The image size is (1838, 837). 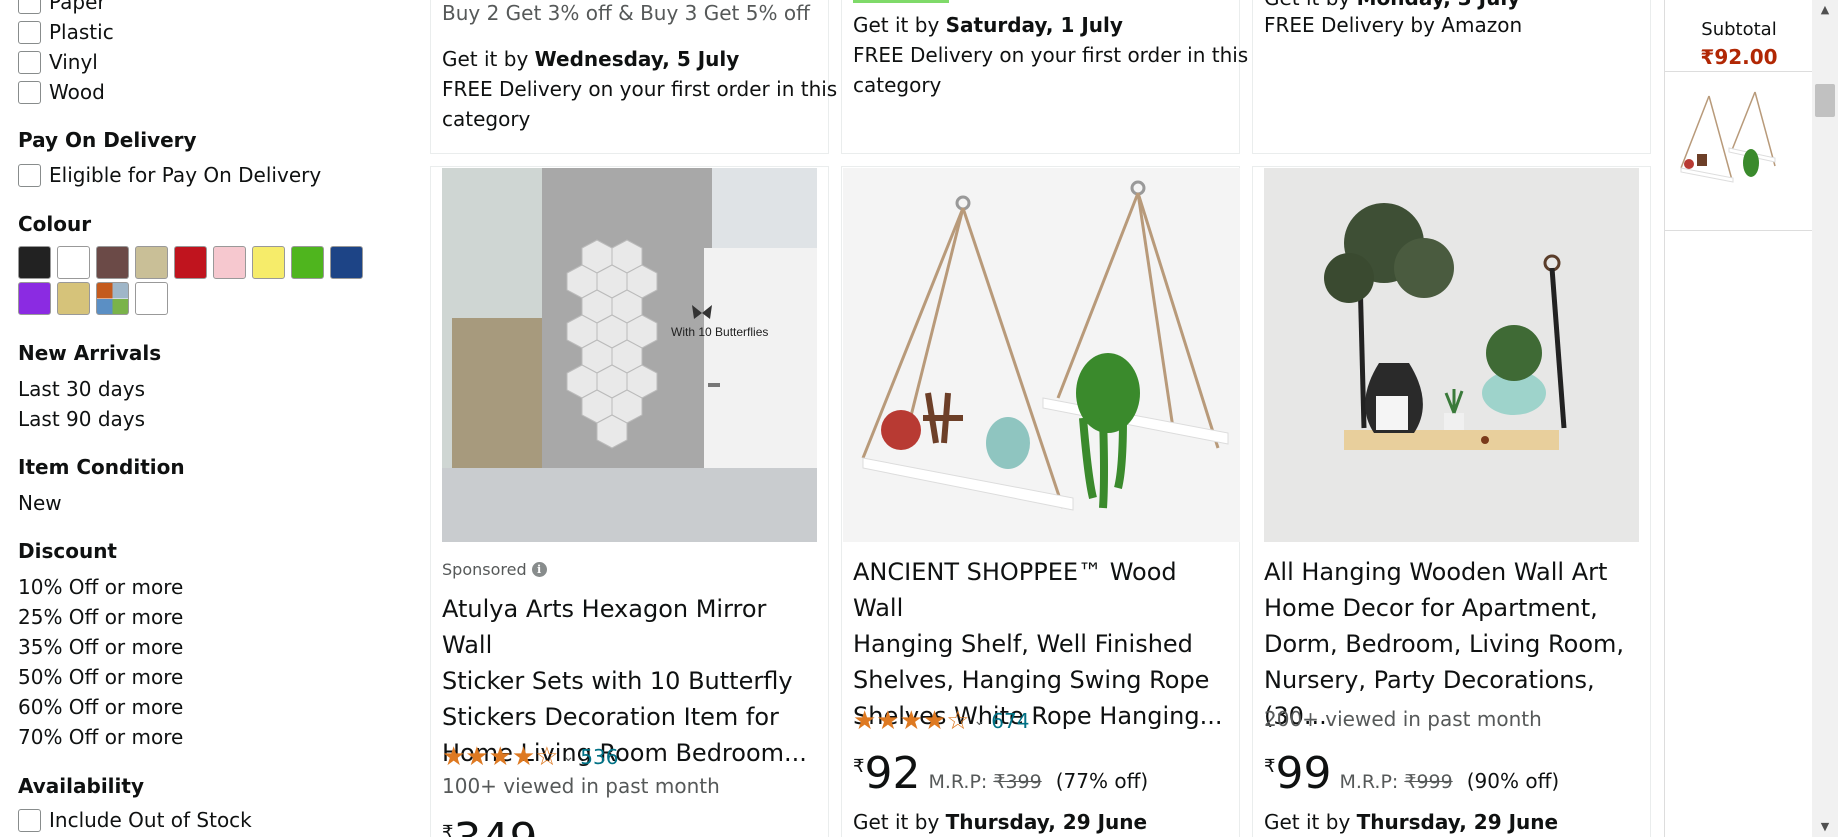 I want to click on mirror-wall-image: With 10 Butterflies, so click(x=629, y=355).